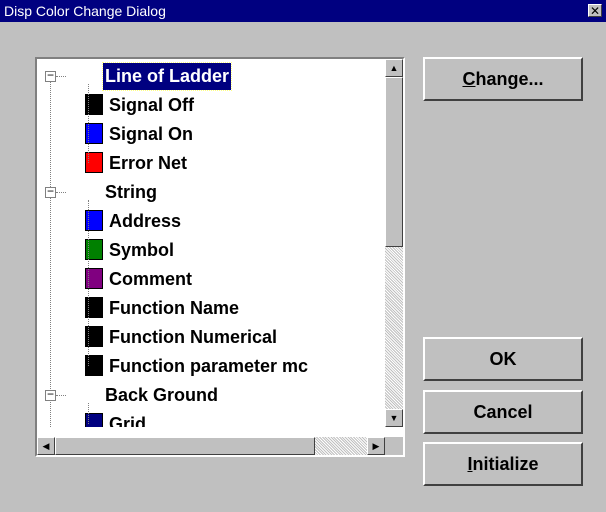  I want to click on initialize-label: nitialize, so click(505, 464).